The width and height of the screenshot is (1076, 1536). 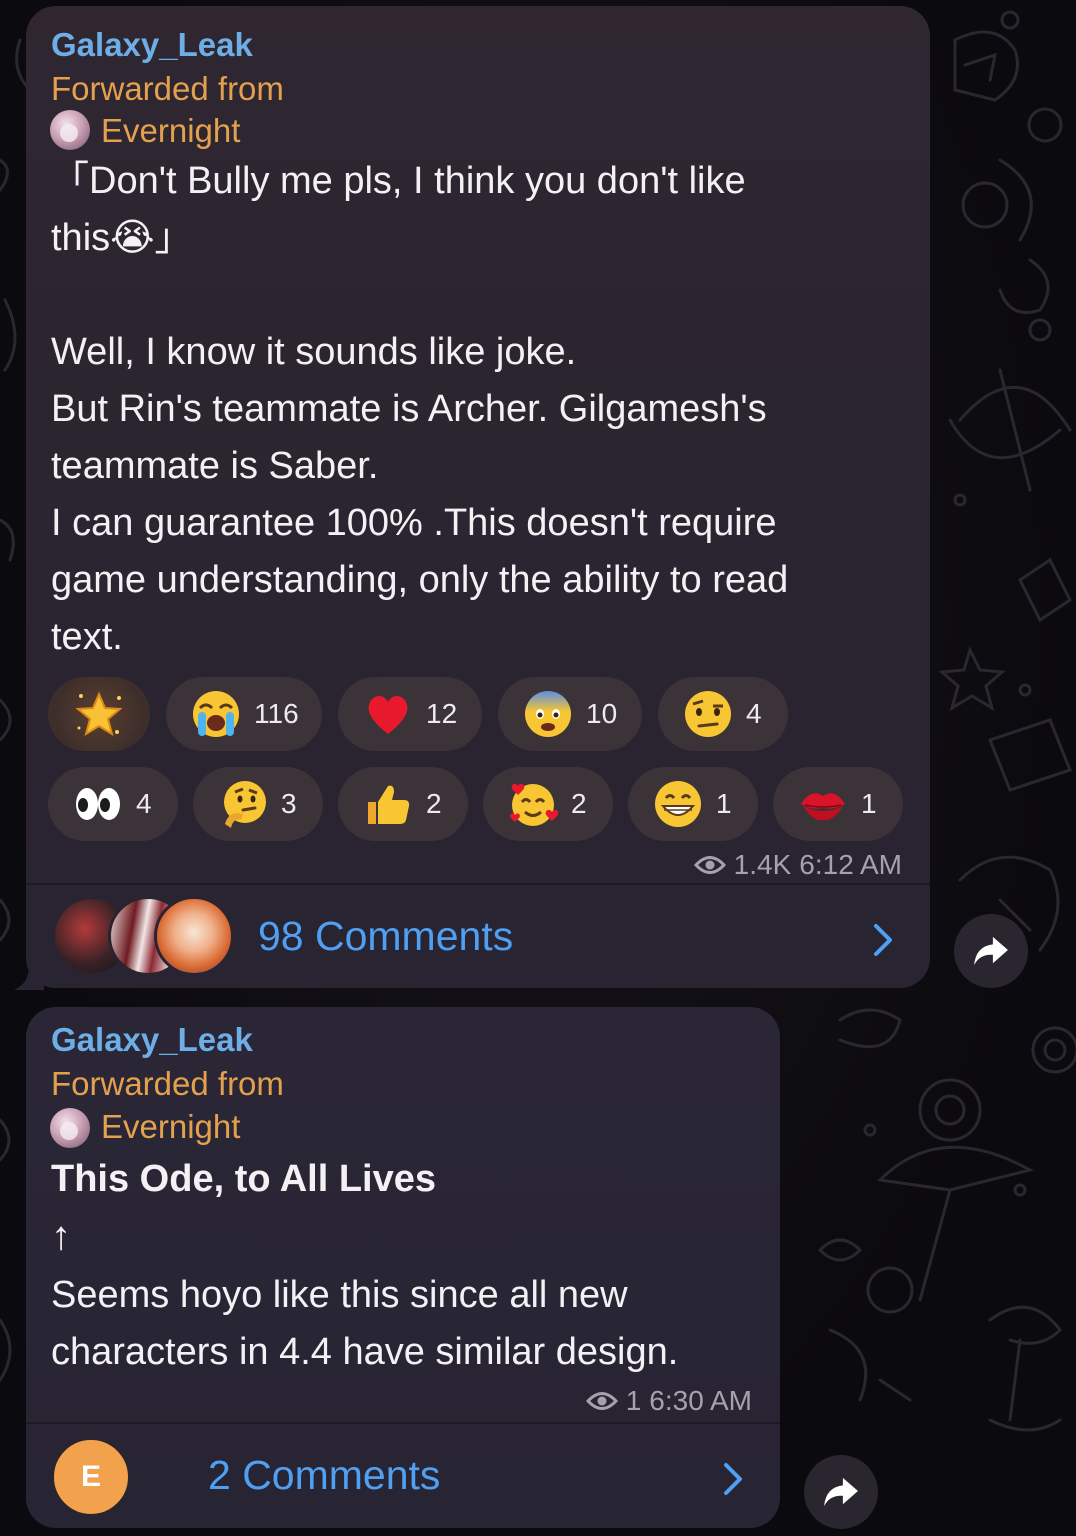 What do you see at coordinates (678, 804) in the screenshot?
I see `grinning-face-icon` at bounding box center [678, 804].